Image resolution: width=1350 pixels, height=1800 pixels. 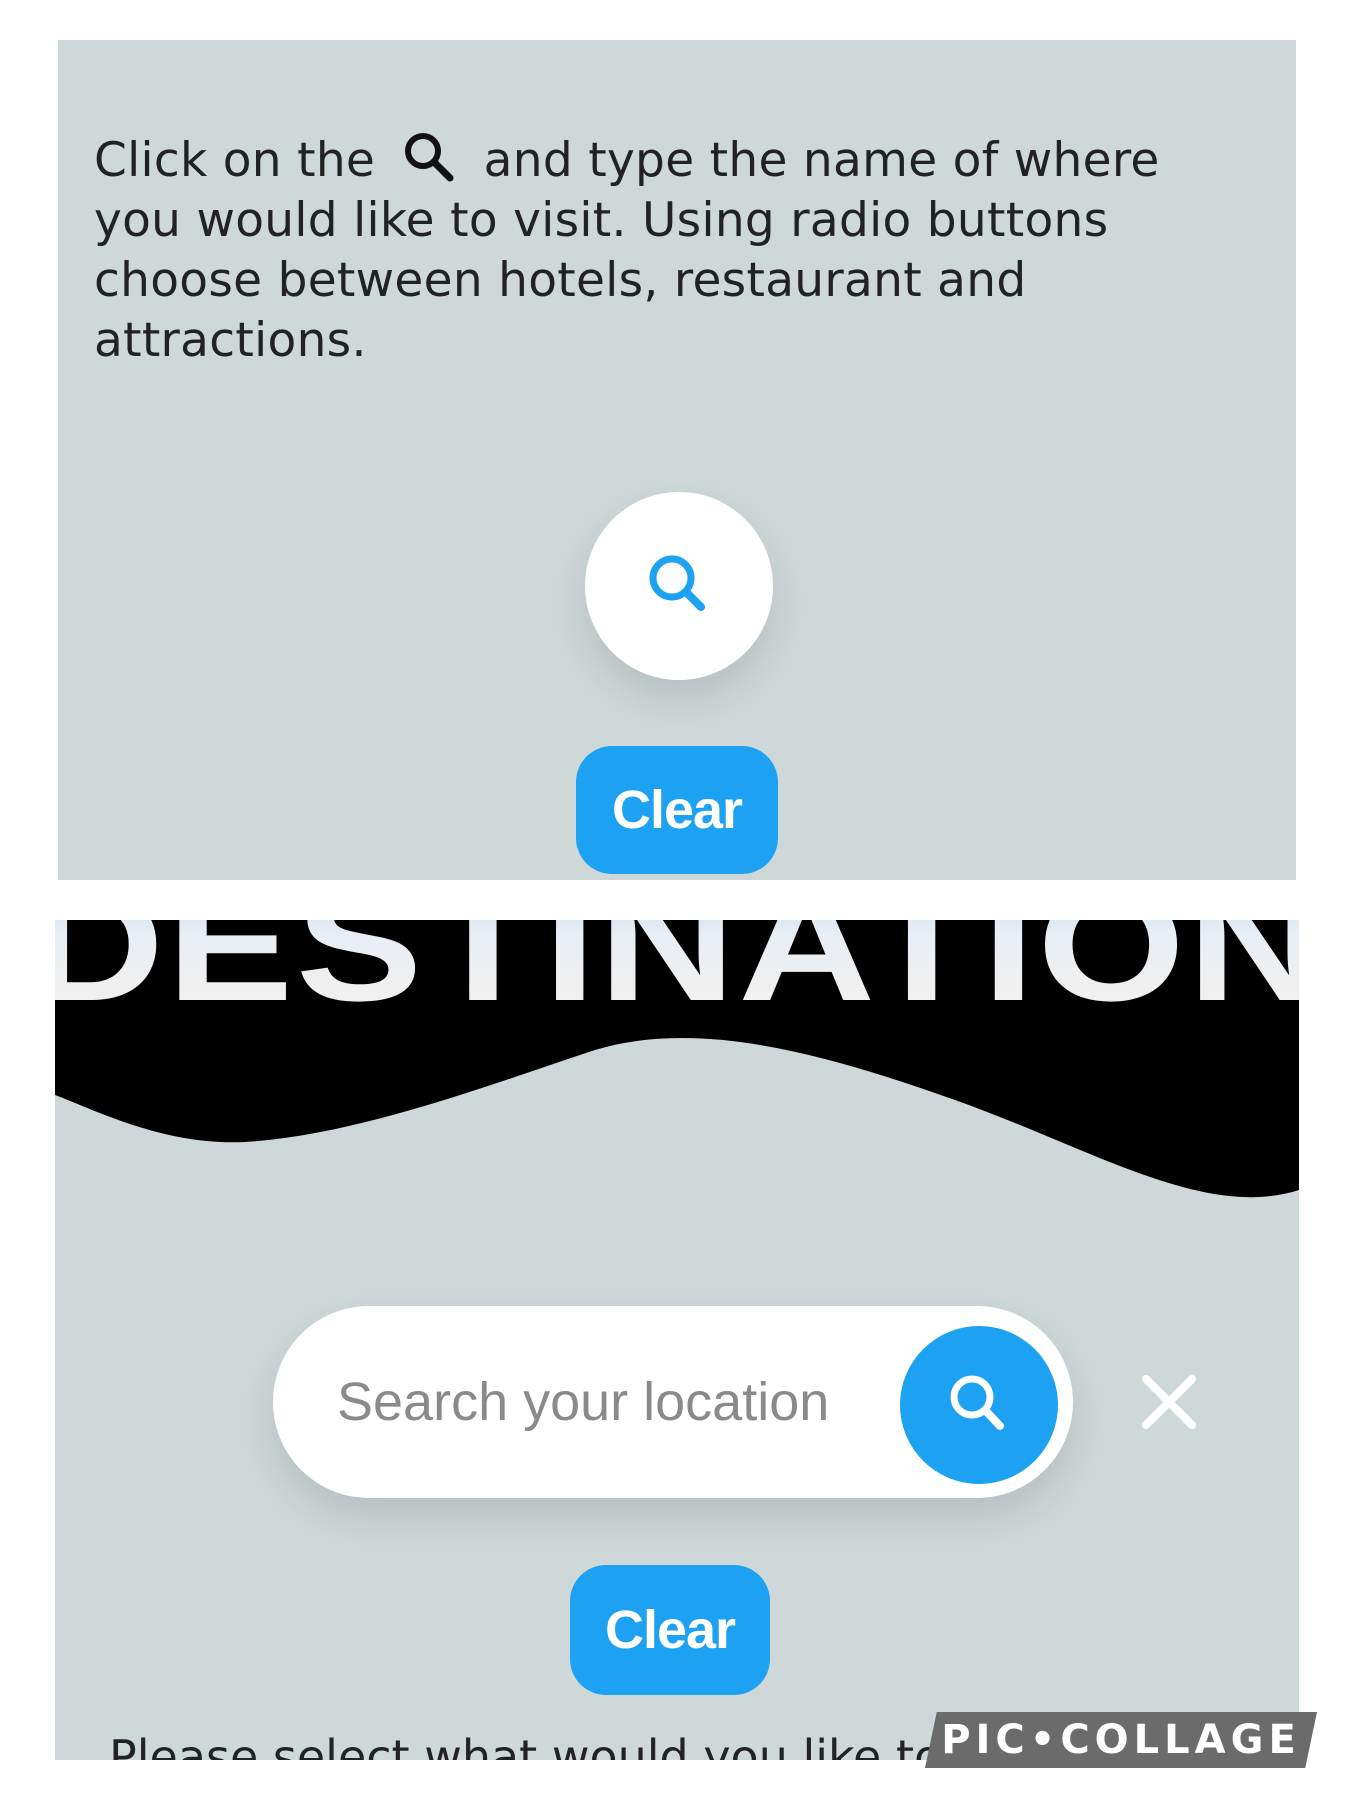 I want to click on watermark-text: PIC•COLLAGE, so click(x=1121, y=1740).